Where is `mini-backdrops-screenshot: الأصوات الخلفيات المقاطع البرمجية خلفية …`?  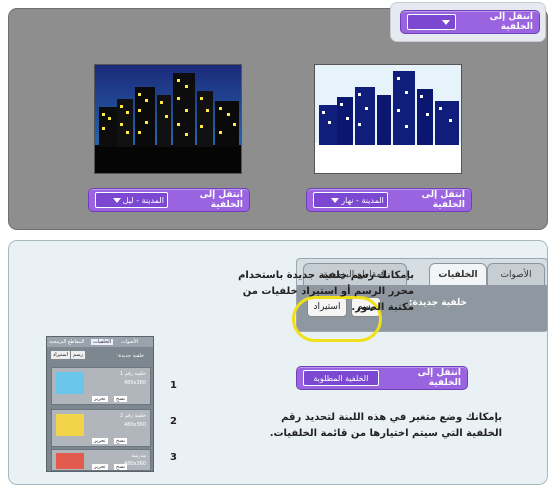 mini-backdrops-screenshot: الأصوات الخلفيات المقاطع البرمجية خلفية … is located at coordinates (100, 404).